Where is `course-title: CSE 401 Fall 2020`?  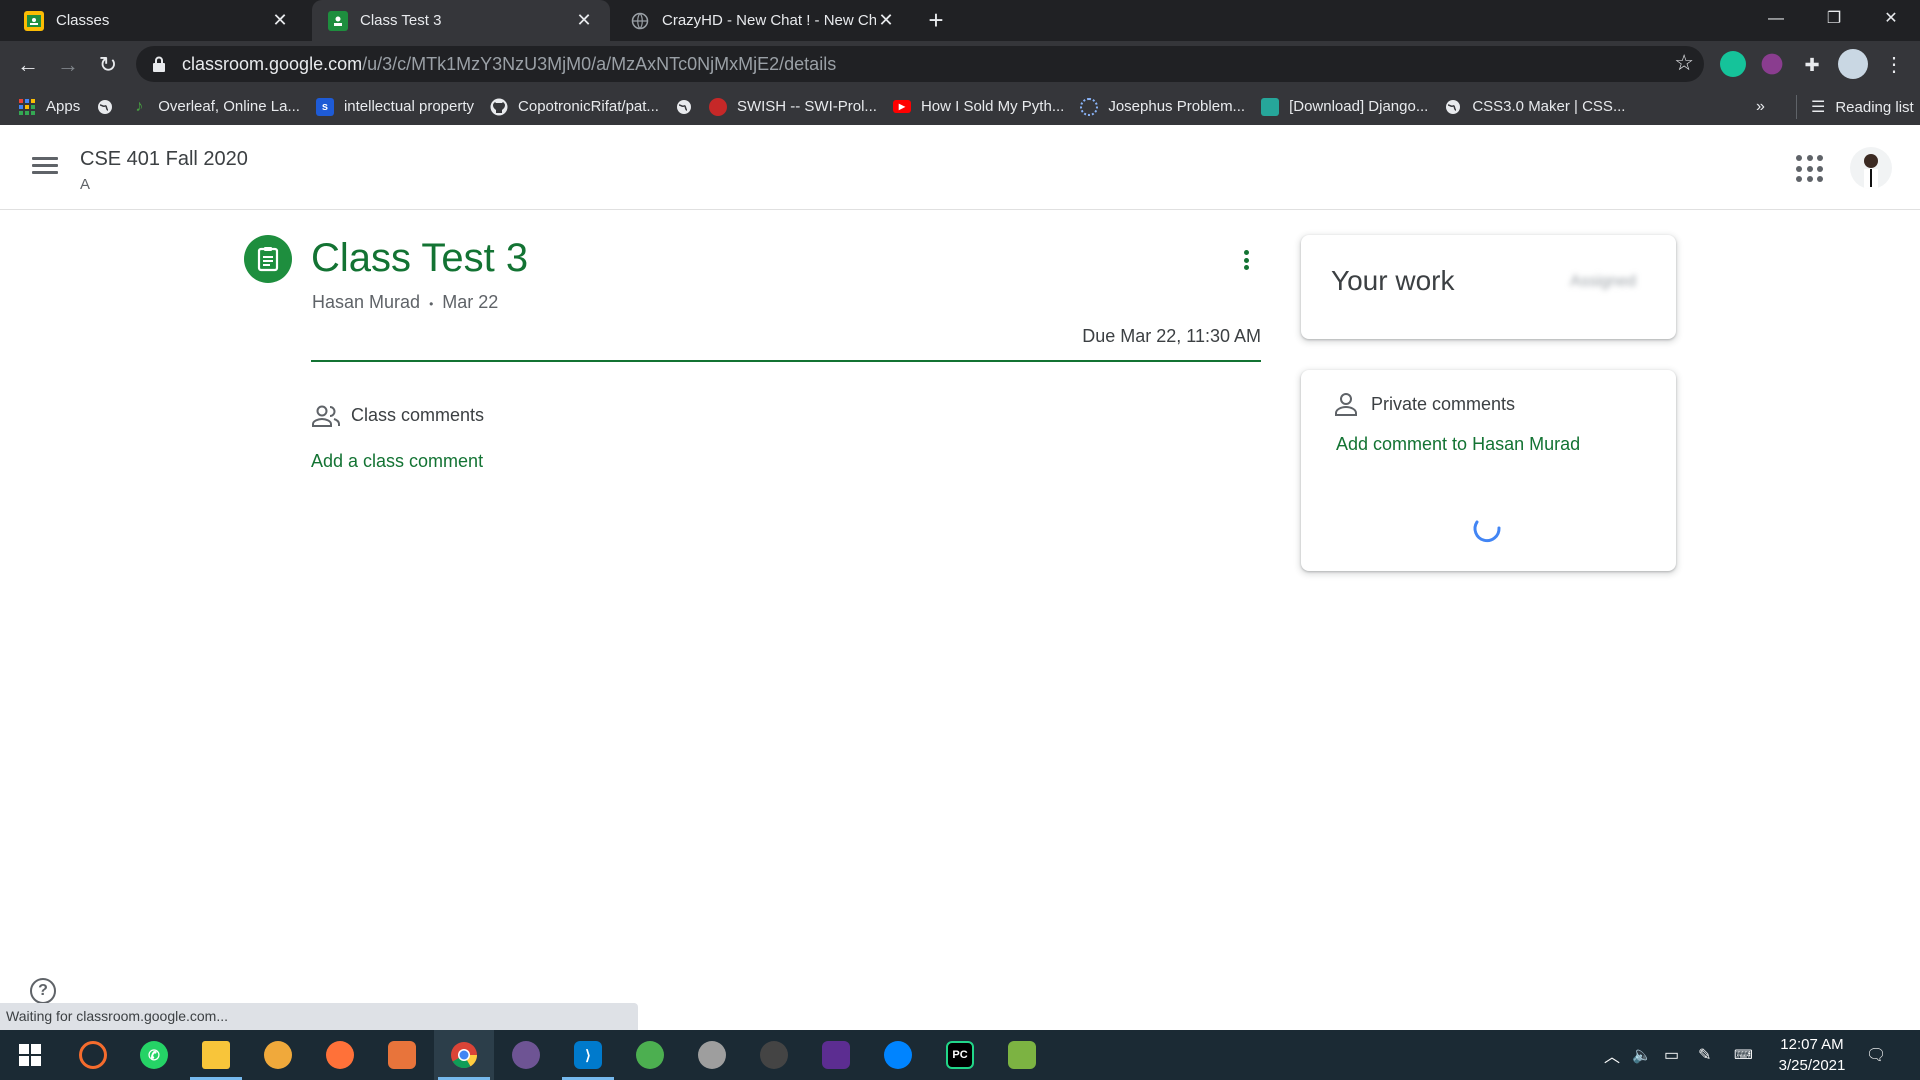 course-title: CSE 401 Fall 2020 is located at coordinates (164, 159).